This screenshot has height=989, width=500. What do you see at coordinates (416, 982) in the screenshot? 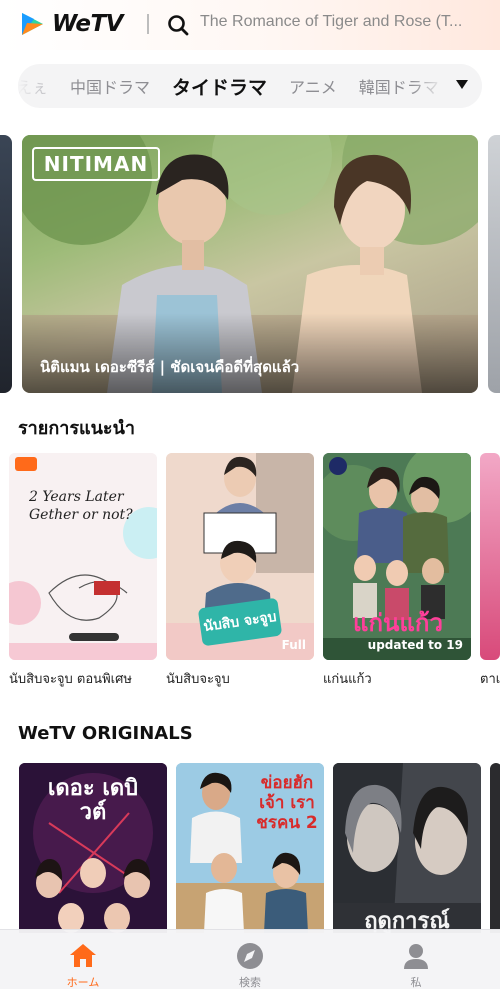
I see `nav-label: 私` at bounding box center [416, 982].